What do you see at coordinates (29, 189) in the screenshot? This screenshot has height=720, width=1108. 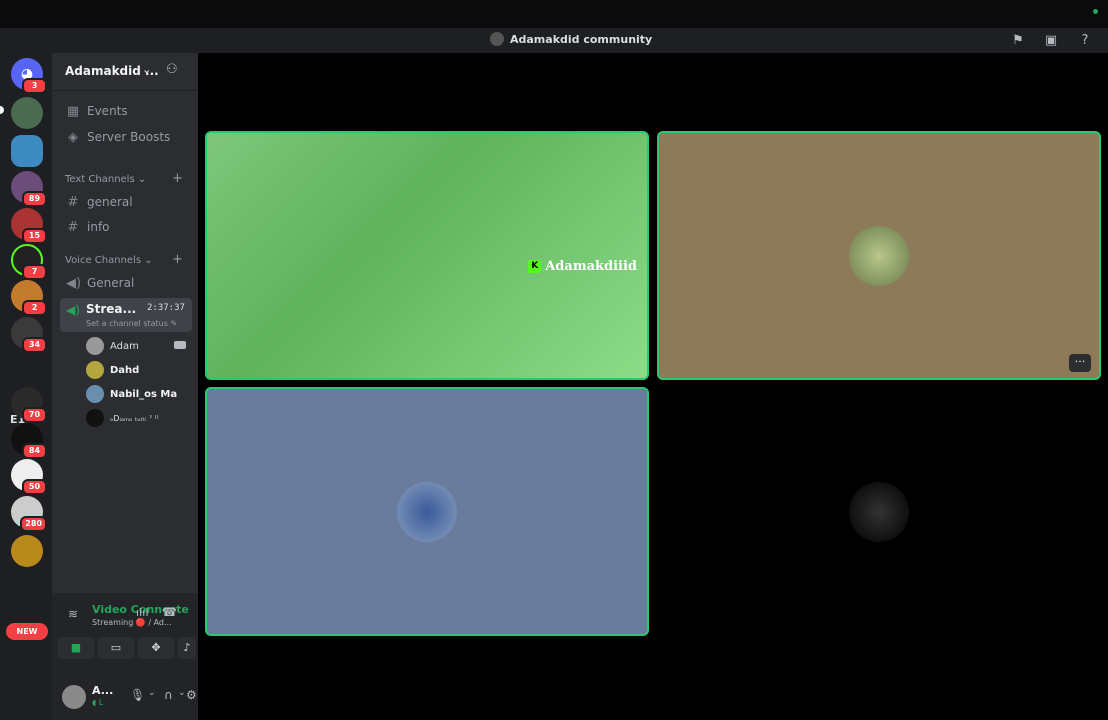 I see `server-item: 89` at bounding box center [29, 189].